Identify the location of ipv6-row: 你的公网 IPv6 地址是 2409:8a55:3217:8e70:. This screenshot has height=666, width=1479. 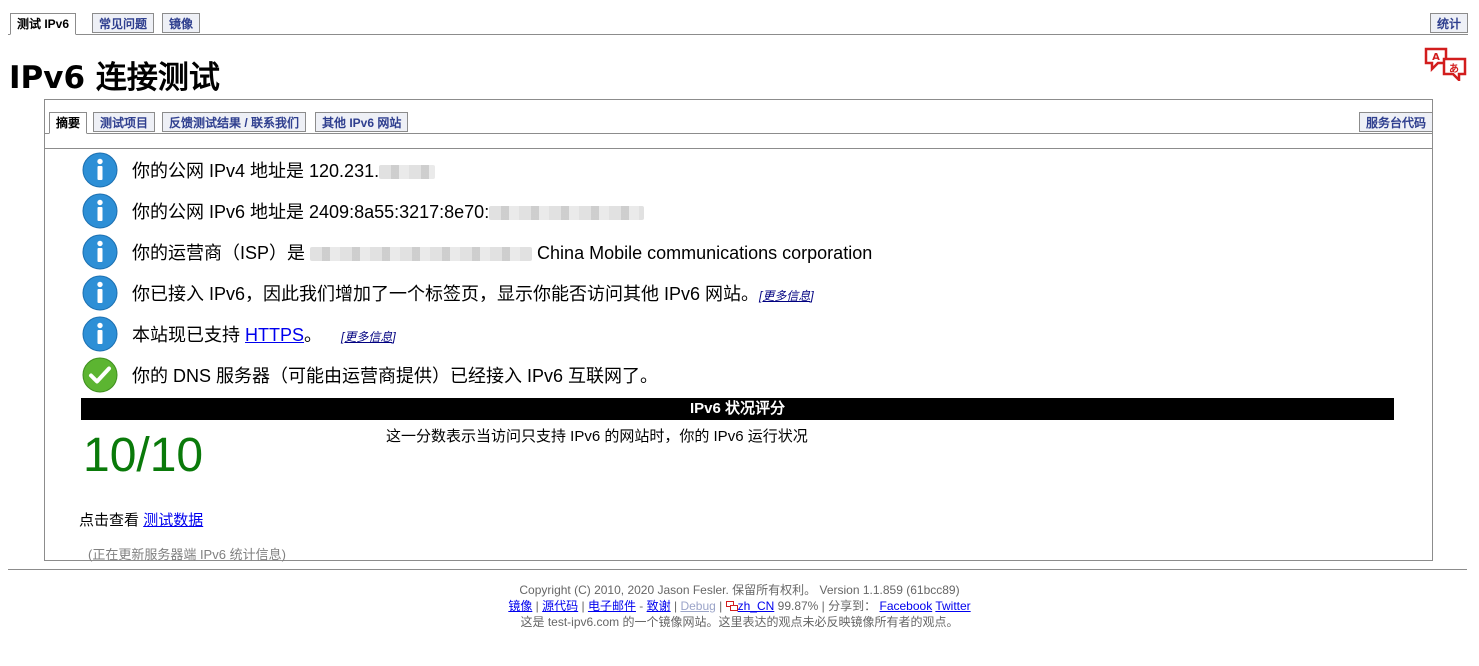
(363, 211).